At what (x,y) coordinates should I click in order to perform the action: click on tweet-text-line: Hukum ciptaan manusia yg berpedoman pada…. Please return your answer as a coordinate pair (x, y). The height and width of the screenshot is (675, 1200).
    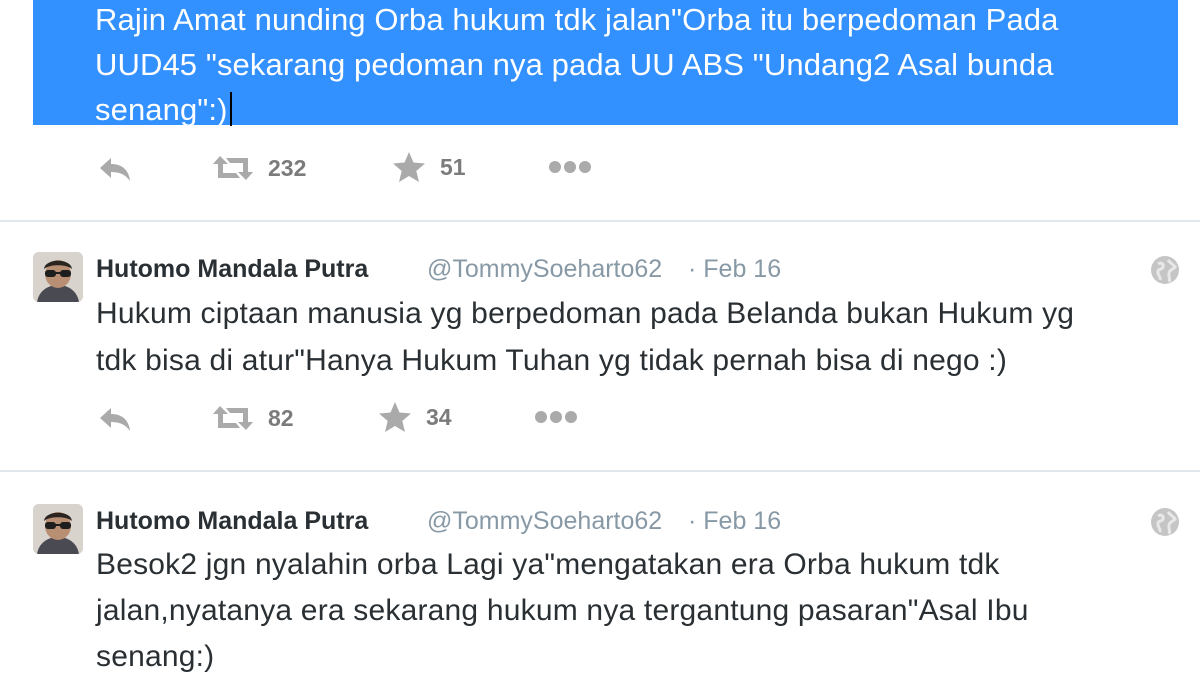
    Looking at the image, I should click on (585, 313).